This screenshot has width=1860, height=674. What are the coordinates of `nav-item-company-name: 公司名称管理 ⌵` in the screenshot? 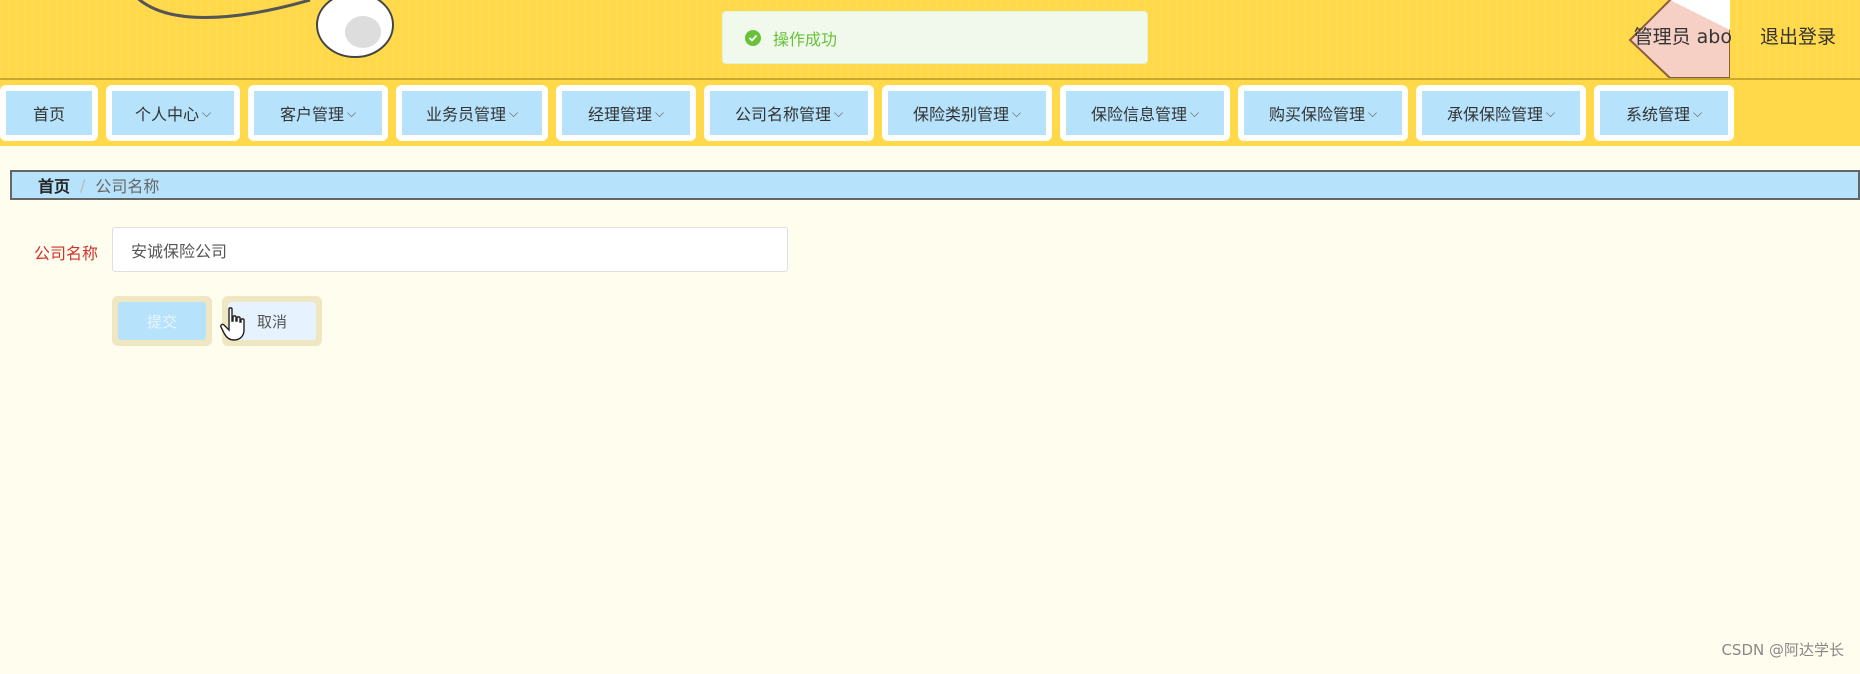 It's located at (789, 113).